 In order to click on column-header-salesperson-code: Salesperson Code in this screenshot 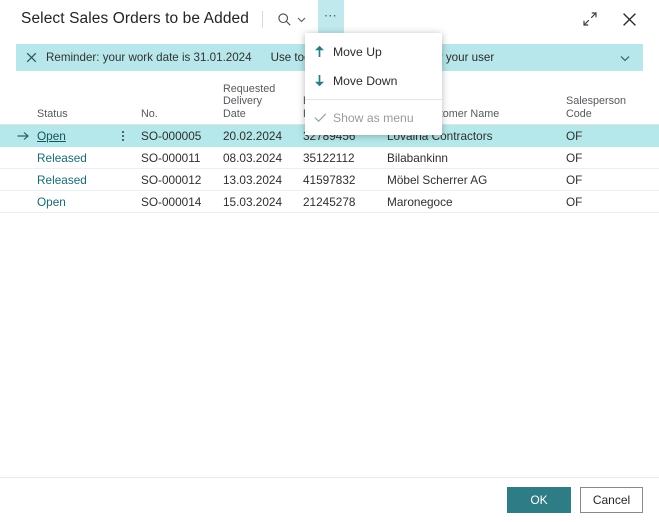, I will do `click(601, 107)`.